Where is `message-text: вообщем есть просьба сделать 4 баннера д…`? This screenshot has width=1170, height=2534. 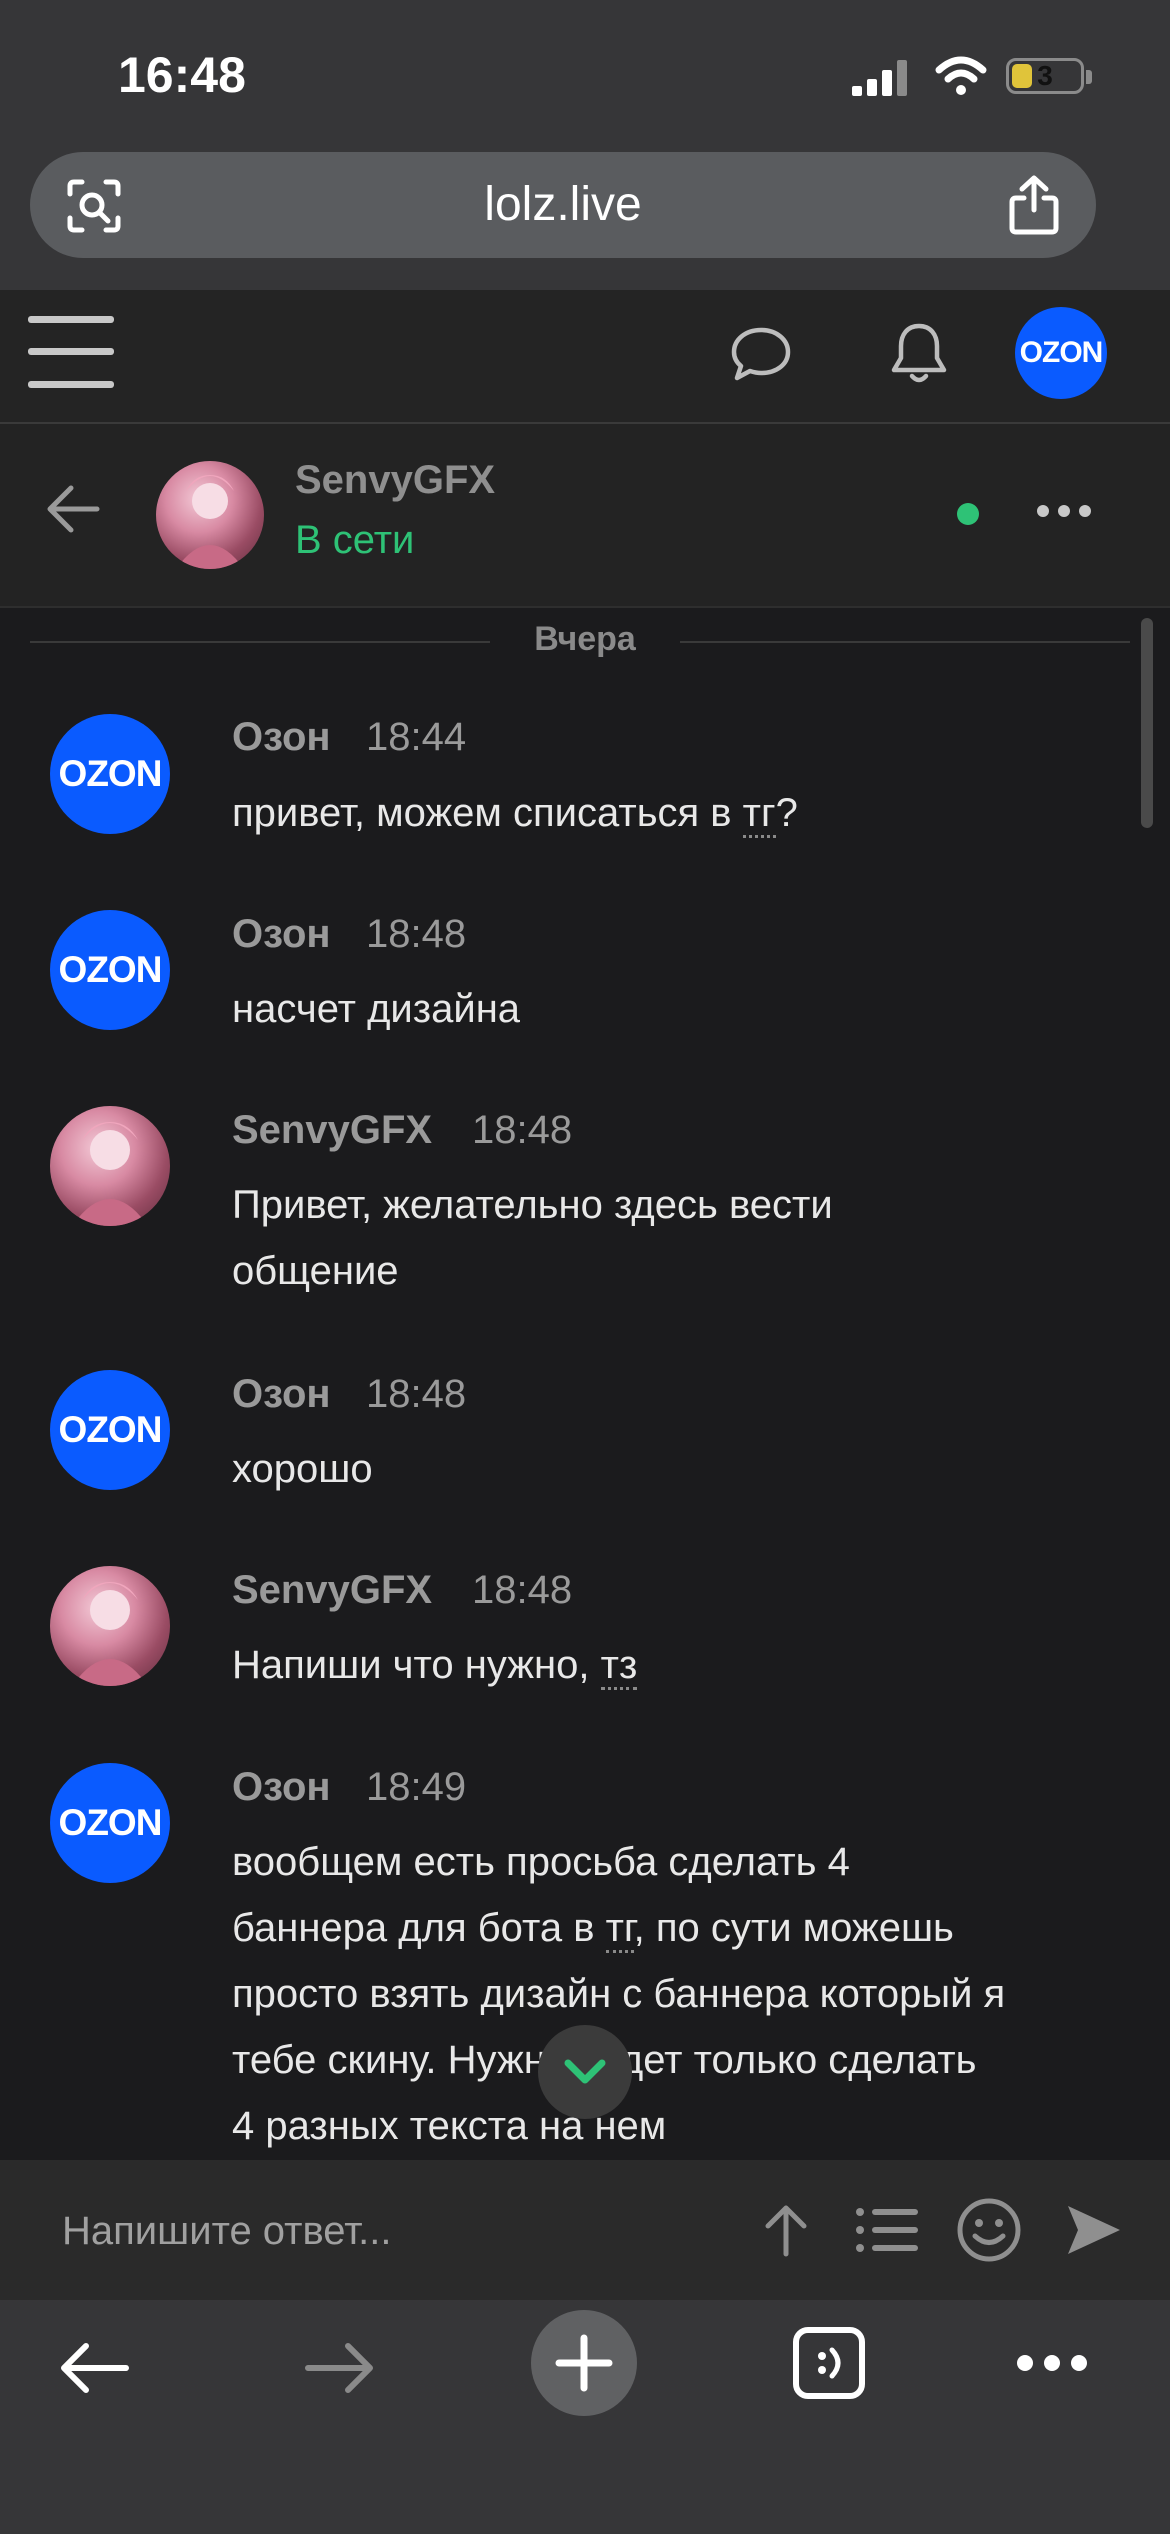
message-text: вообщем есть просьба сделать 4 баннера д… is located at coordinates (619, 1994).